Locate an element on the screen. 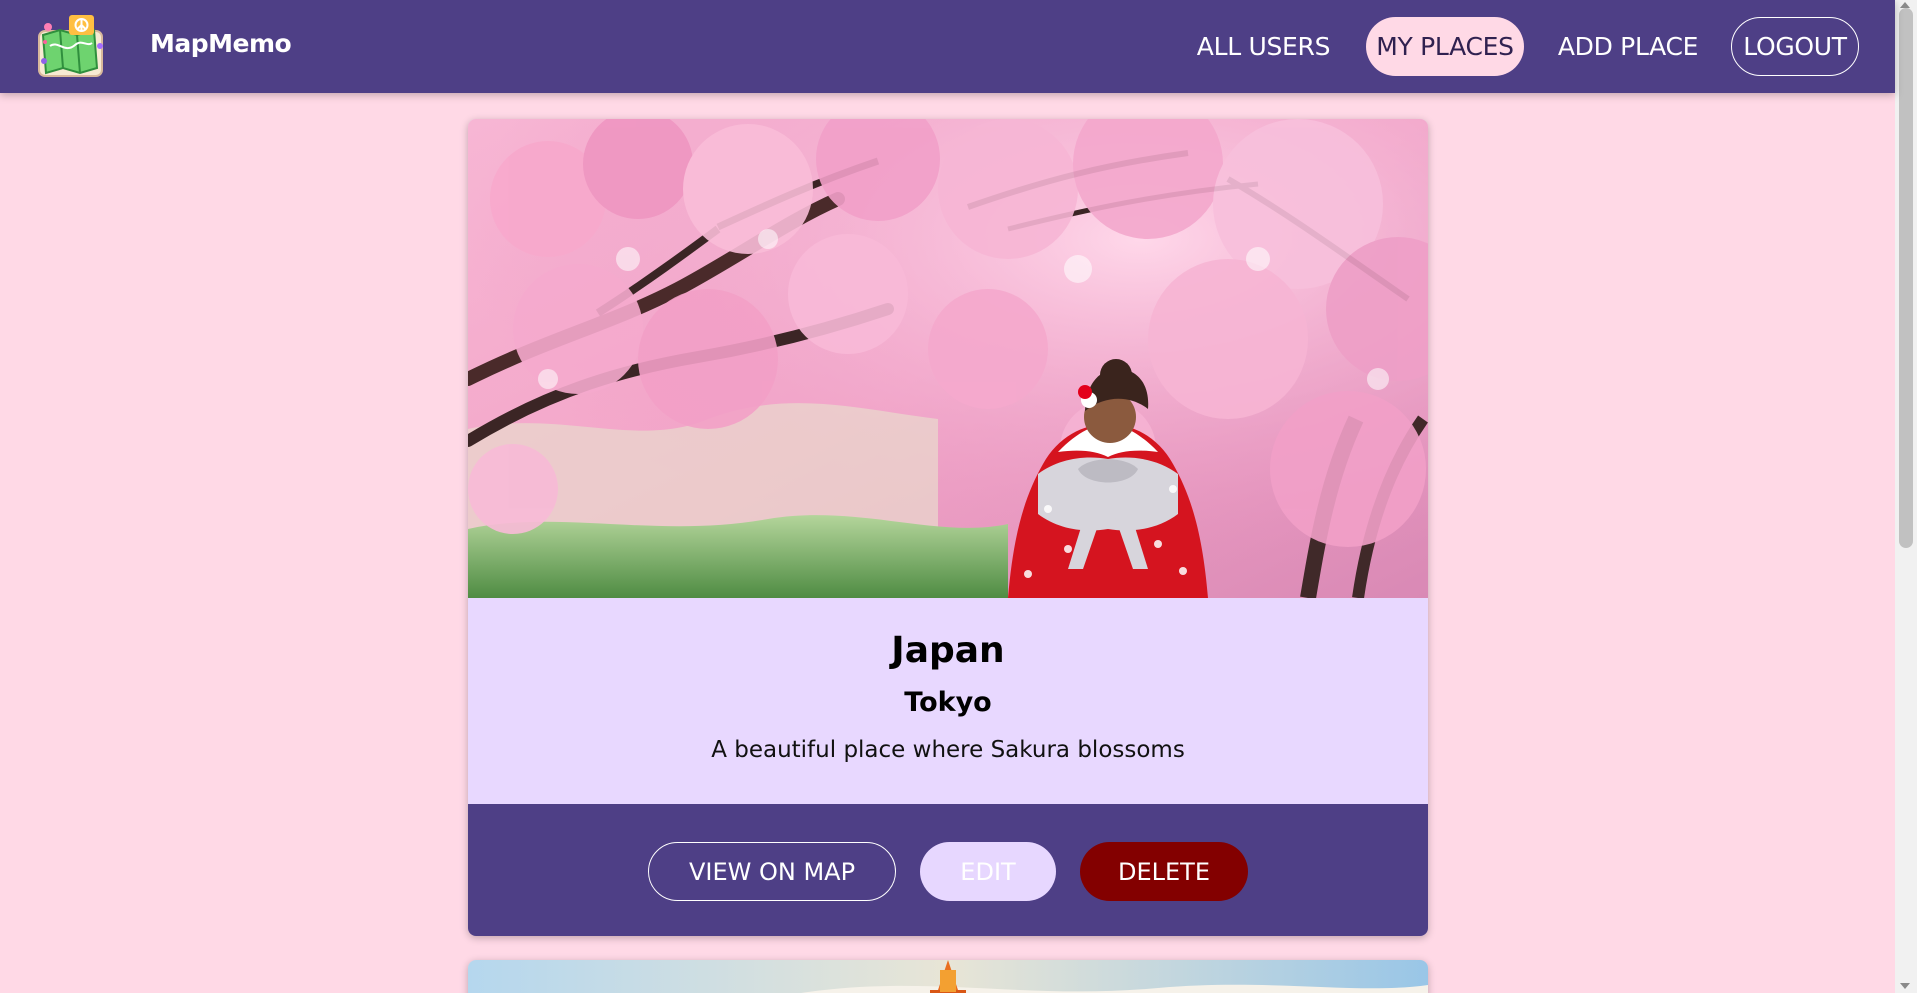  vertical-scrollbar is located at coordinates (1906, 496).